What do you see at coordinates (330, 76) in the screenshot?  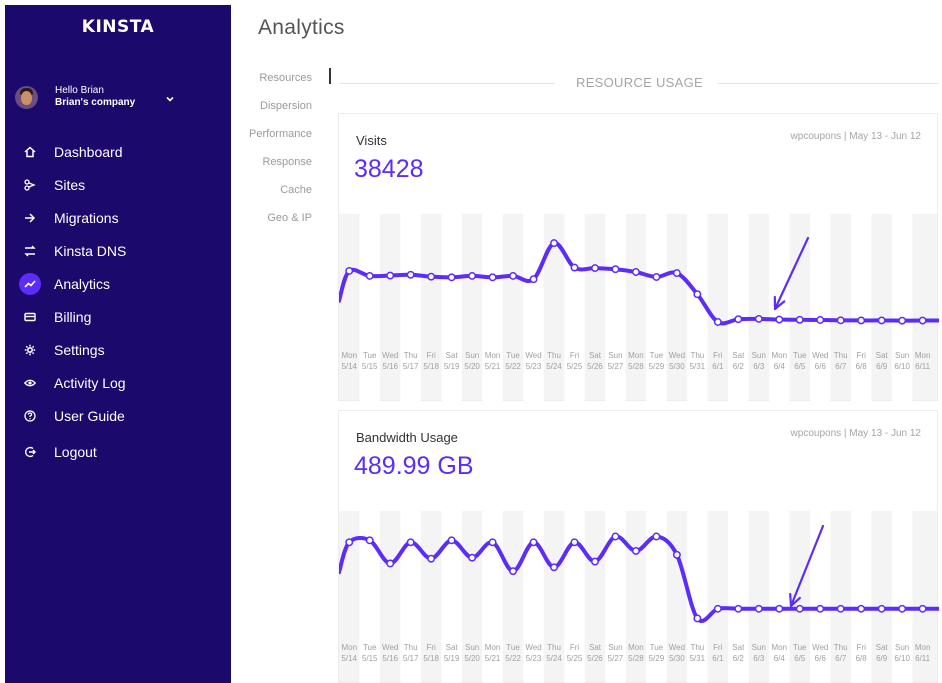 I see `subnav-active-marker` at bounding box center [330, 76].